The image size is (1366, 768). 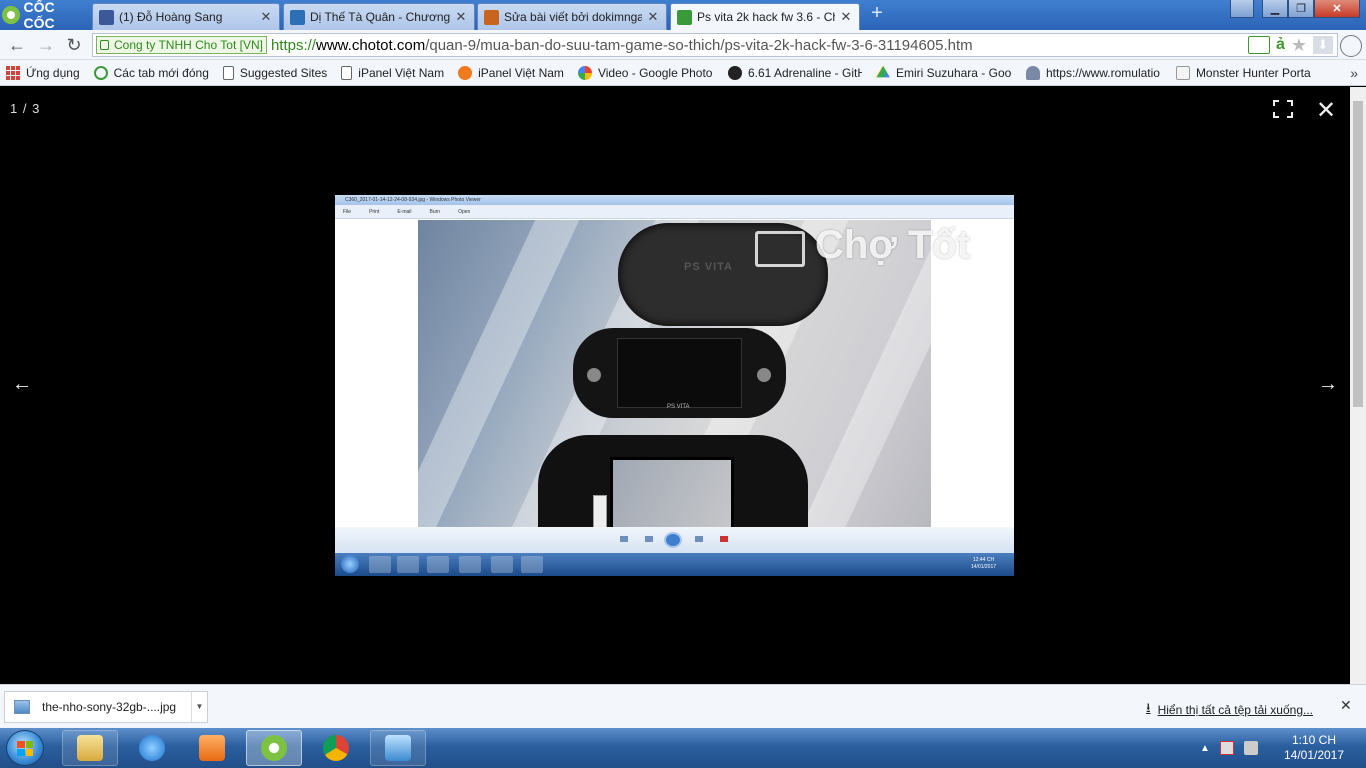 What do you see at coordinates (1280, 45) in the screenshot?
I see `translate-icon: ả` at bounding box center [1280, 45].